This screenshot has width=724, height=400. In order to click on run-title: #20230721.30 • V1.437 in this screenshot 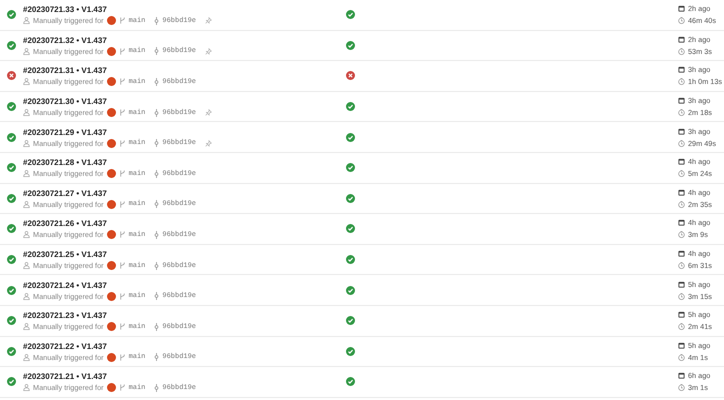, I will do `click(171, 101)`.